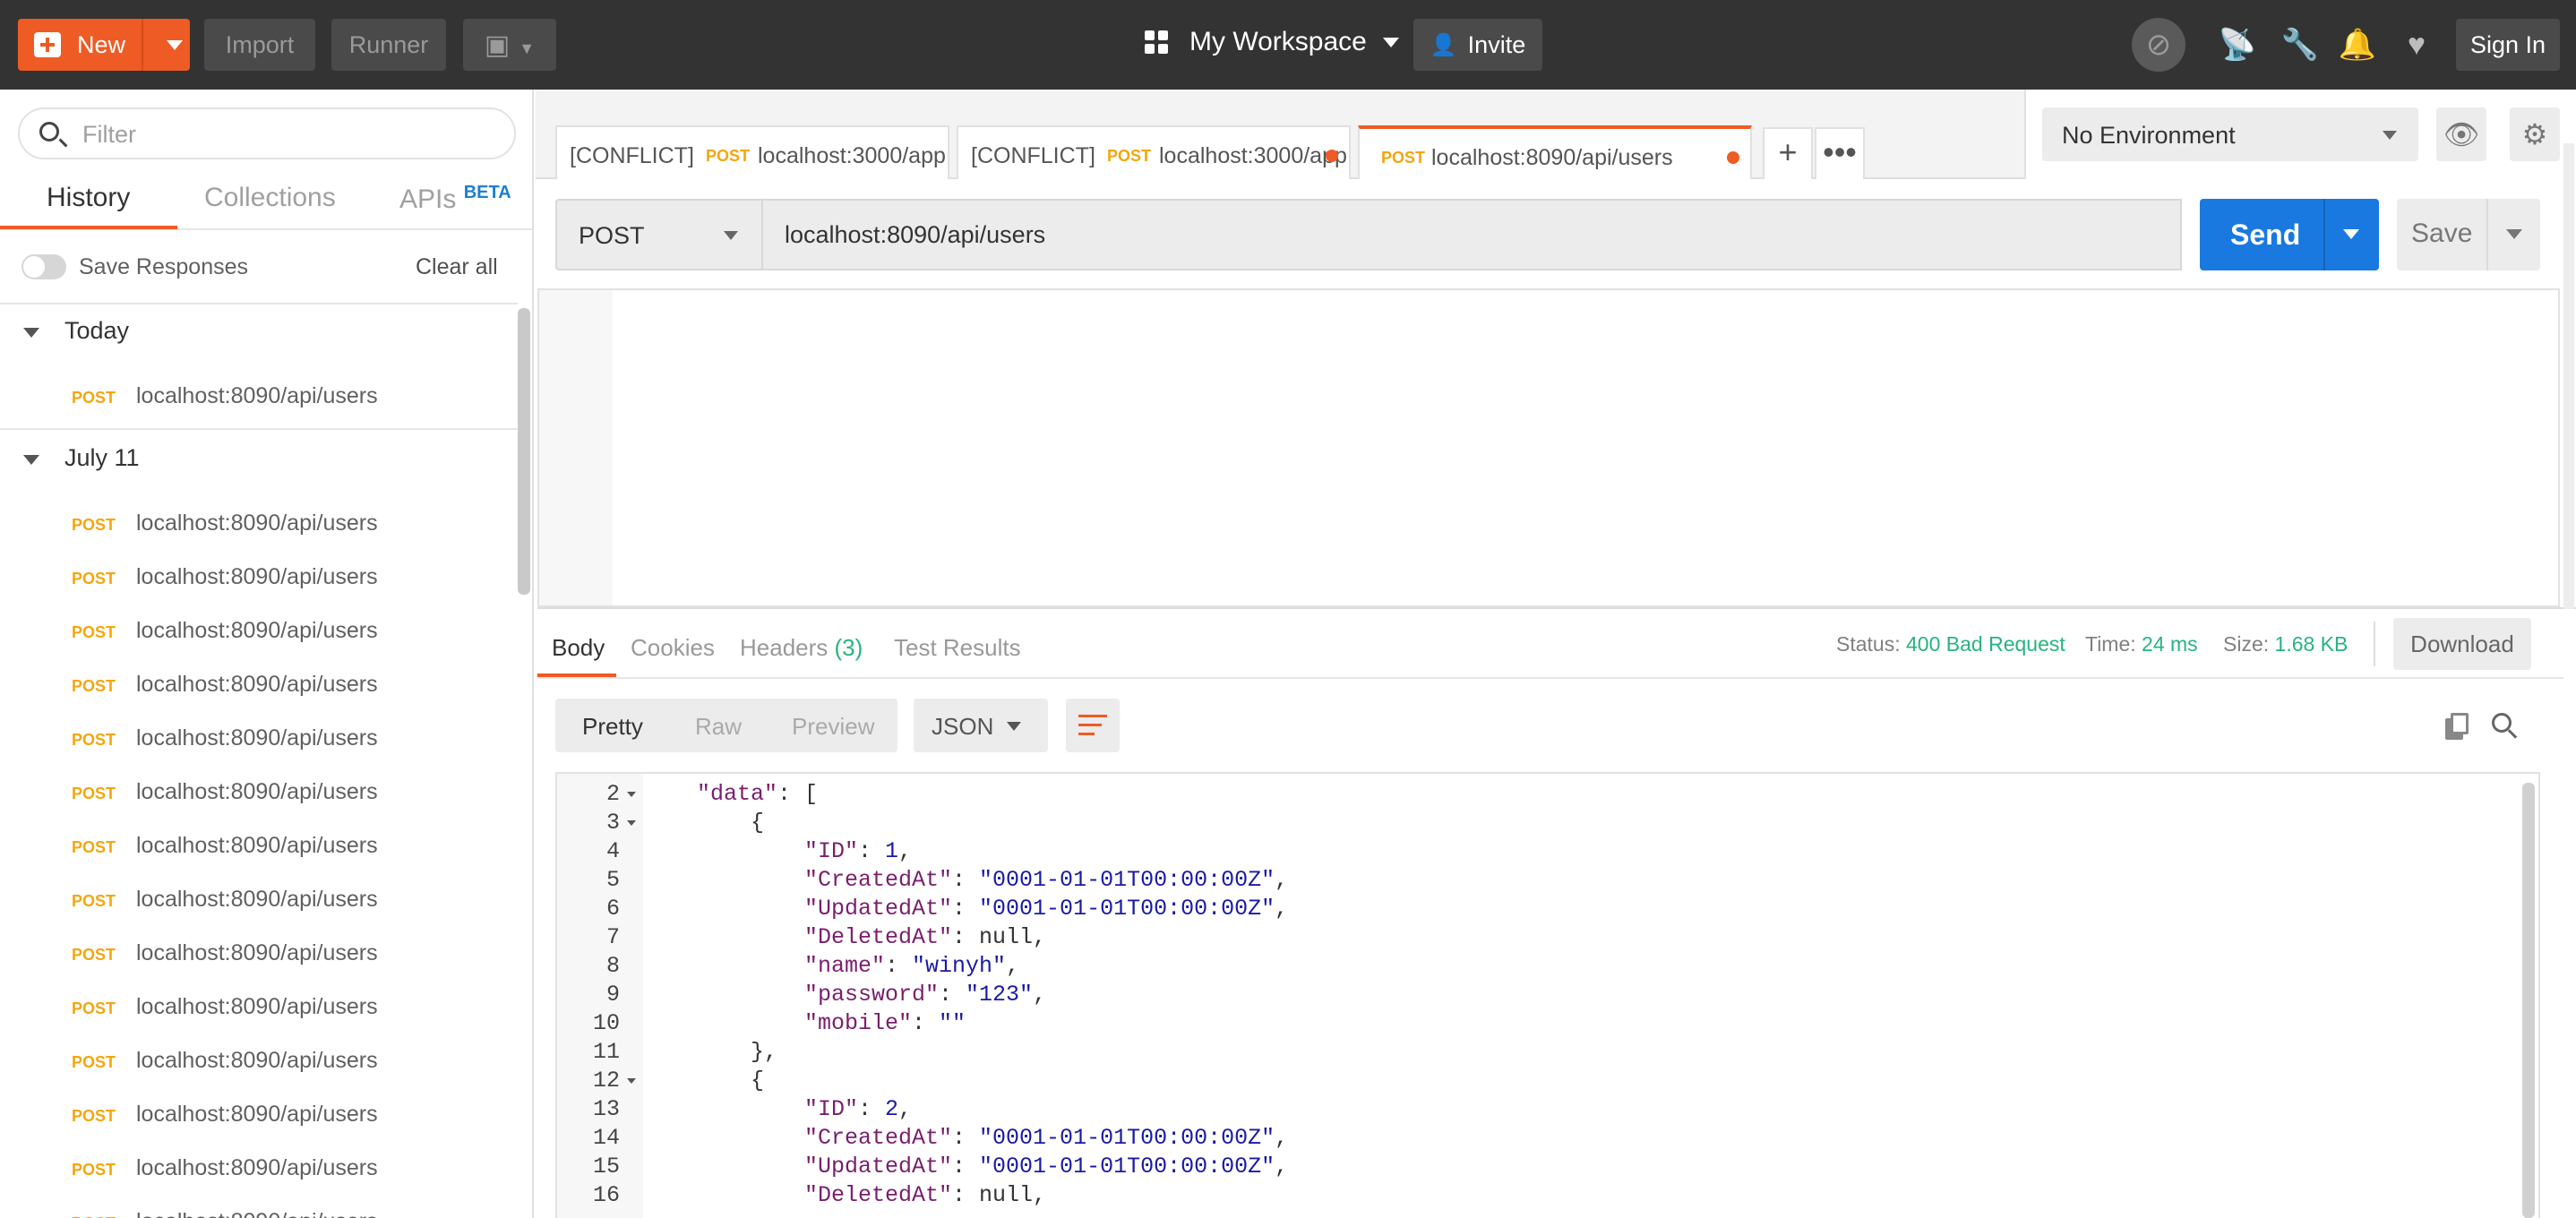  I want to click on format-value: JSON, so click(963, 726).